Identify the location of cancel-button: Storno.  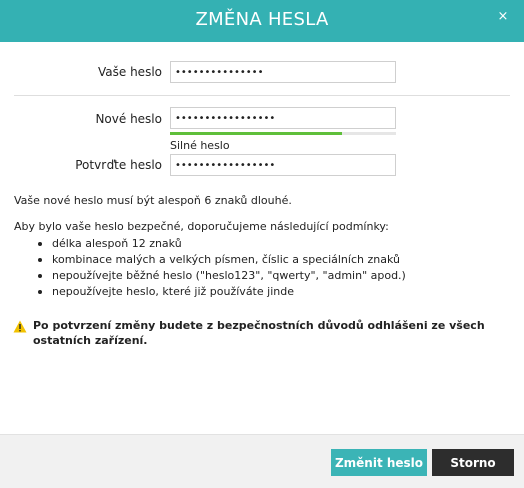
(473, 462).